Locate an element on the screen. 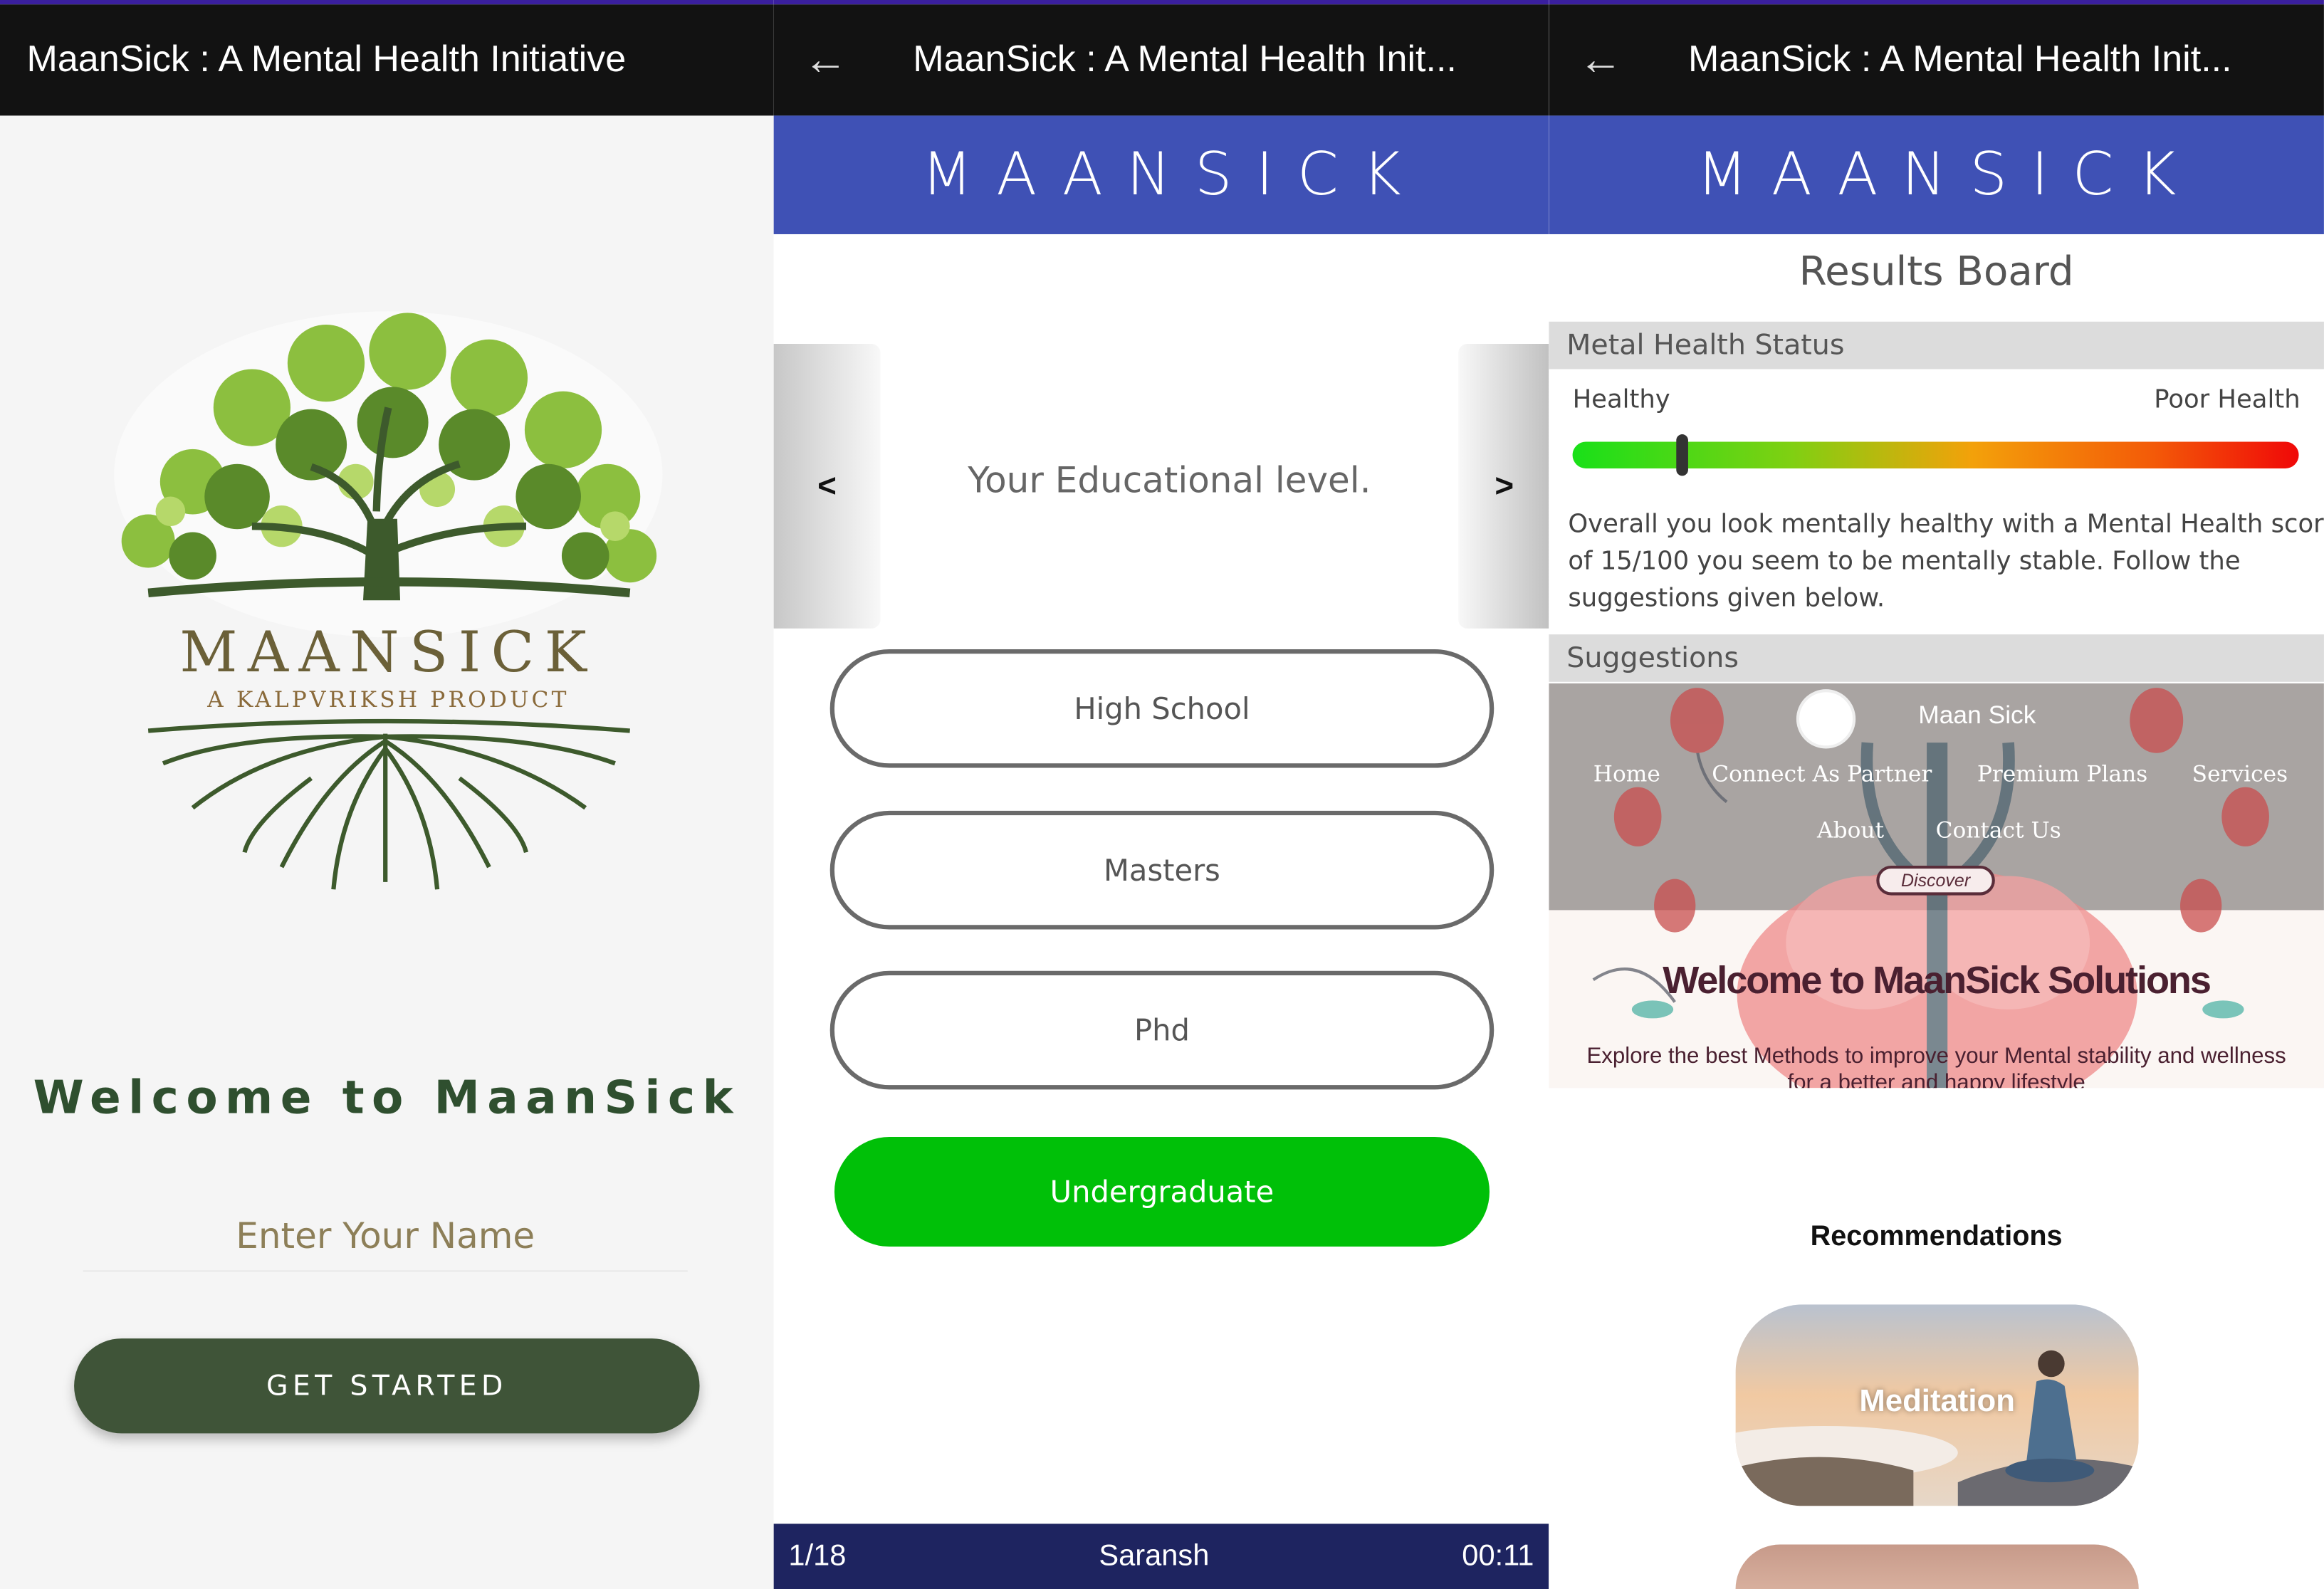 The image size is (2324, 1589). name-input is located at coordinates (385, 1236).